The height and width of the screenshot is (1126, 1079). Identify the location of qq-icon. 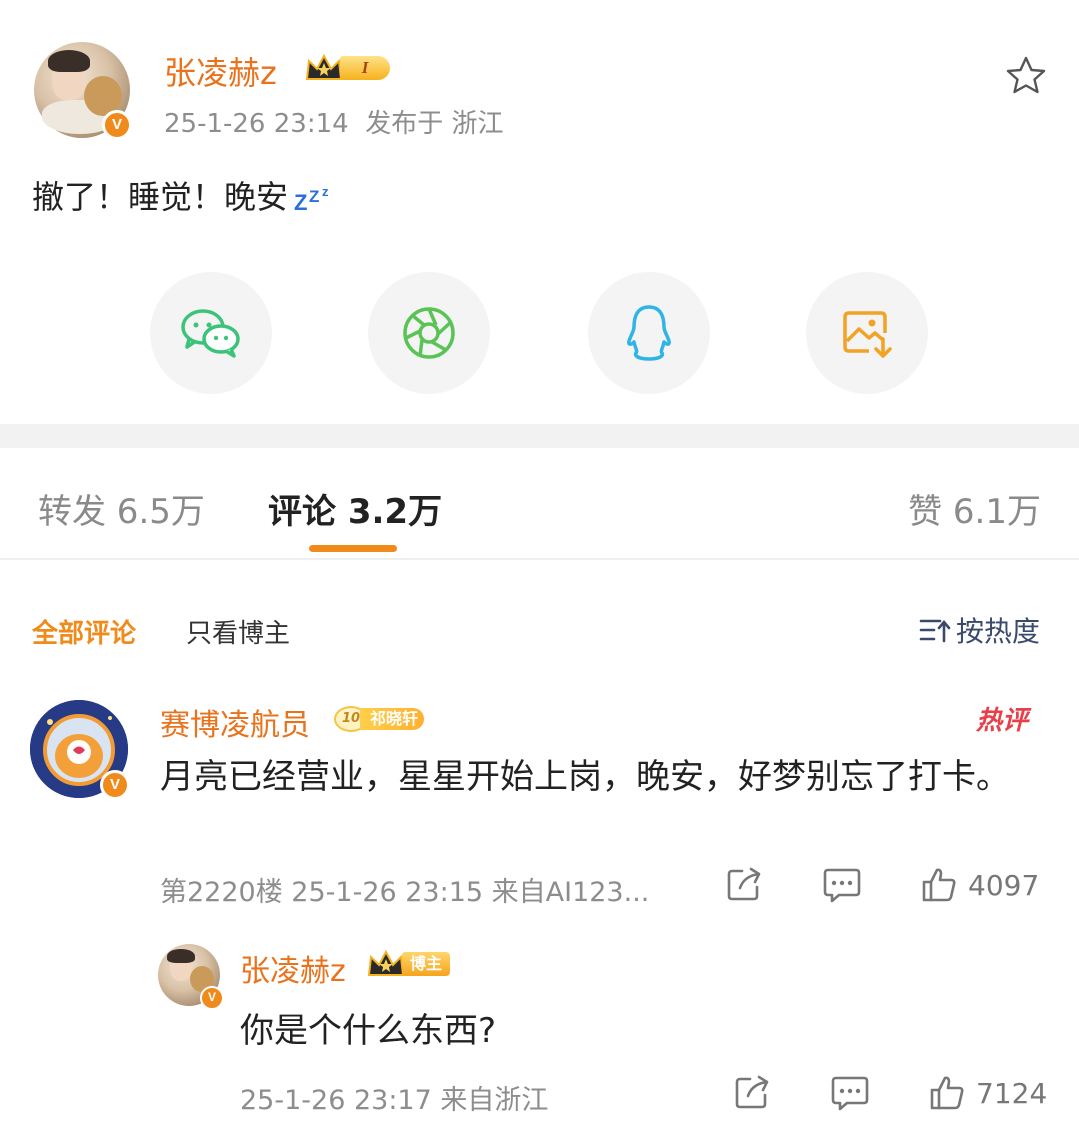
(649, 333).